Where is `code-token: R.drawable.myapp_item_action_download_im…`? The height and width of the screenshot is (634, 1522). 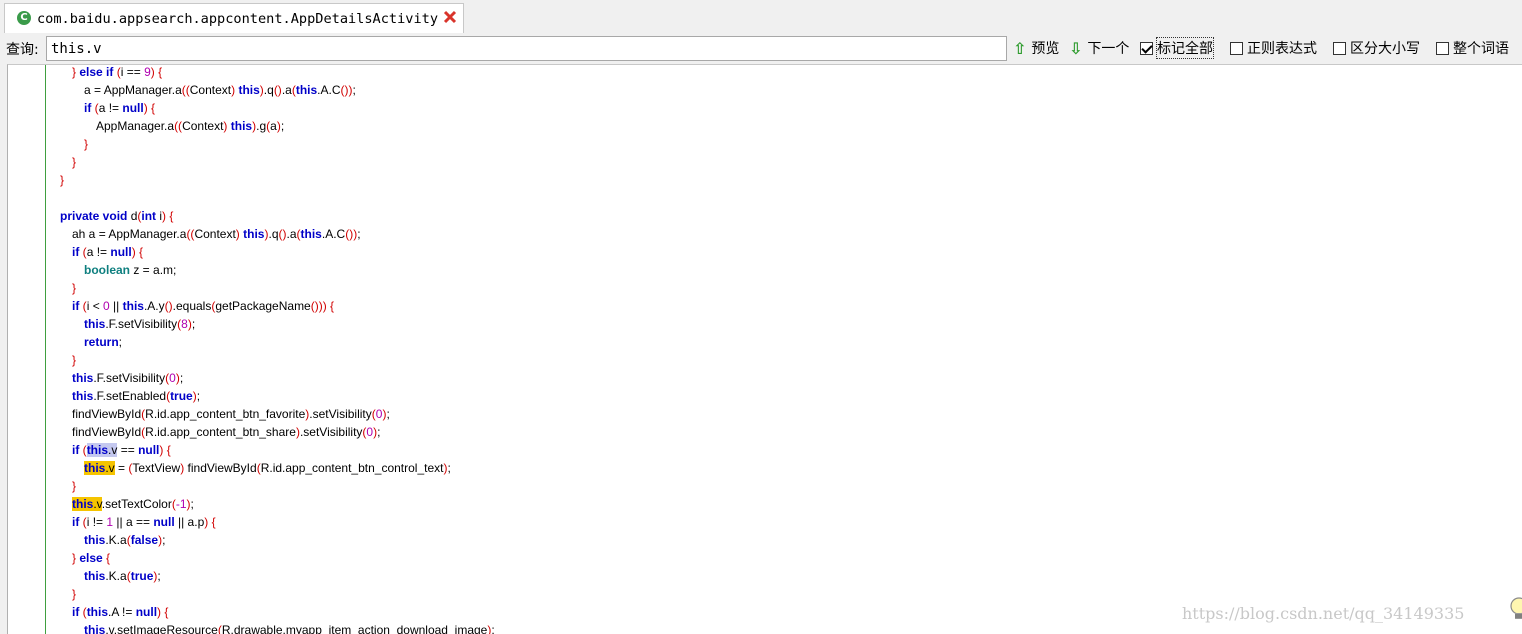
code-token: R.drawable.myapp_item_action_download_im… is located at coordinates (354, 628).